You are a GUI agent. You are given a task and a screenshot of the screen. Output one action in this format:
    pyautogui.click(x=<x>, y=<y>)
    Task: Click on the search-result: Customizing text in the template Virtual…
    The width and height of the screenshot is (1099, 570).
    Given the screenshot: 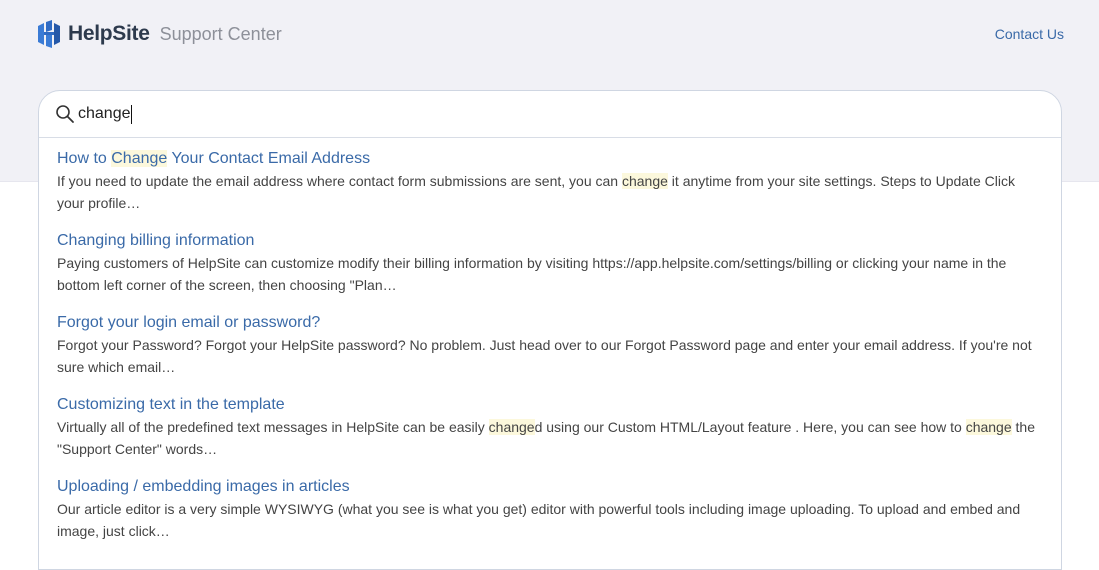 What is the action you would take?
    pyautogui.click(x=550, y=427)
    